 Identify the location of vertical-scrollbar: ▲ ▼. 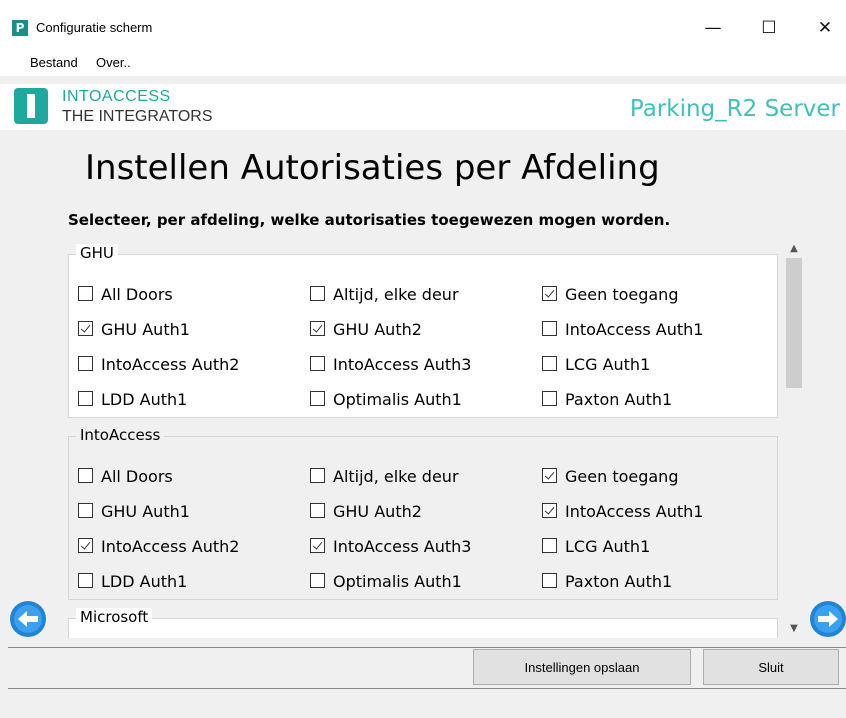
(794, 439).